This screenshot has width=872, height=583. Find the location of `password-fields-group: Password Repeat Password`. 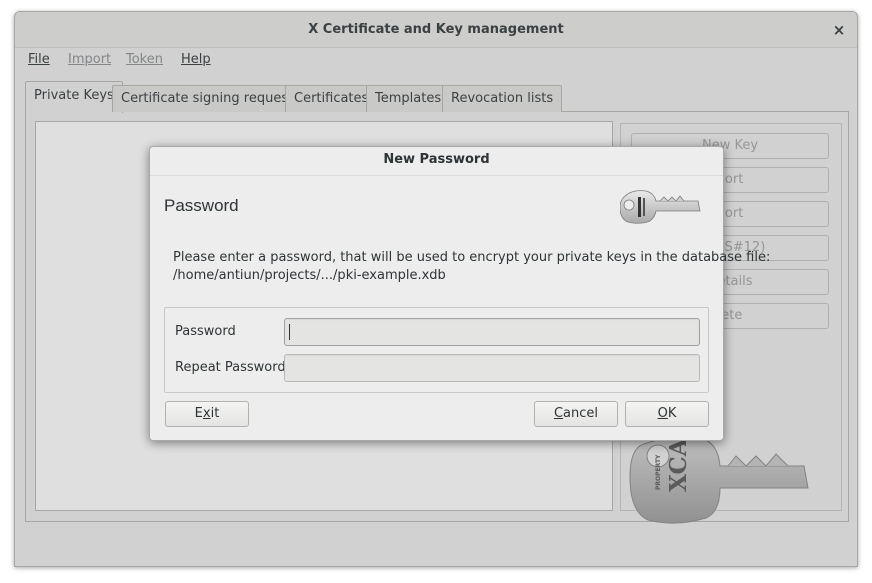

password-fields-group: Password Repeat Password is located at coordinates (436, 350).